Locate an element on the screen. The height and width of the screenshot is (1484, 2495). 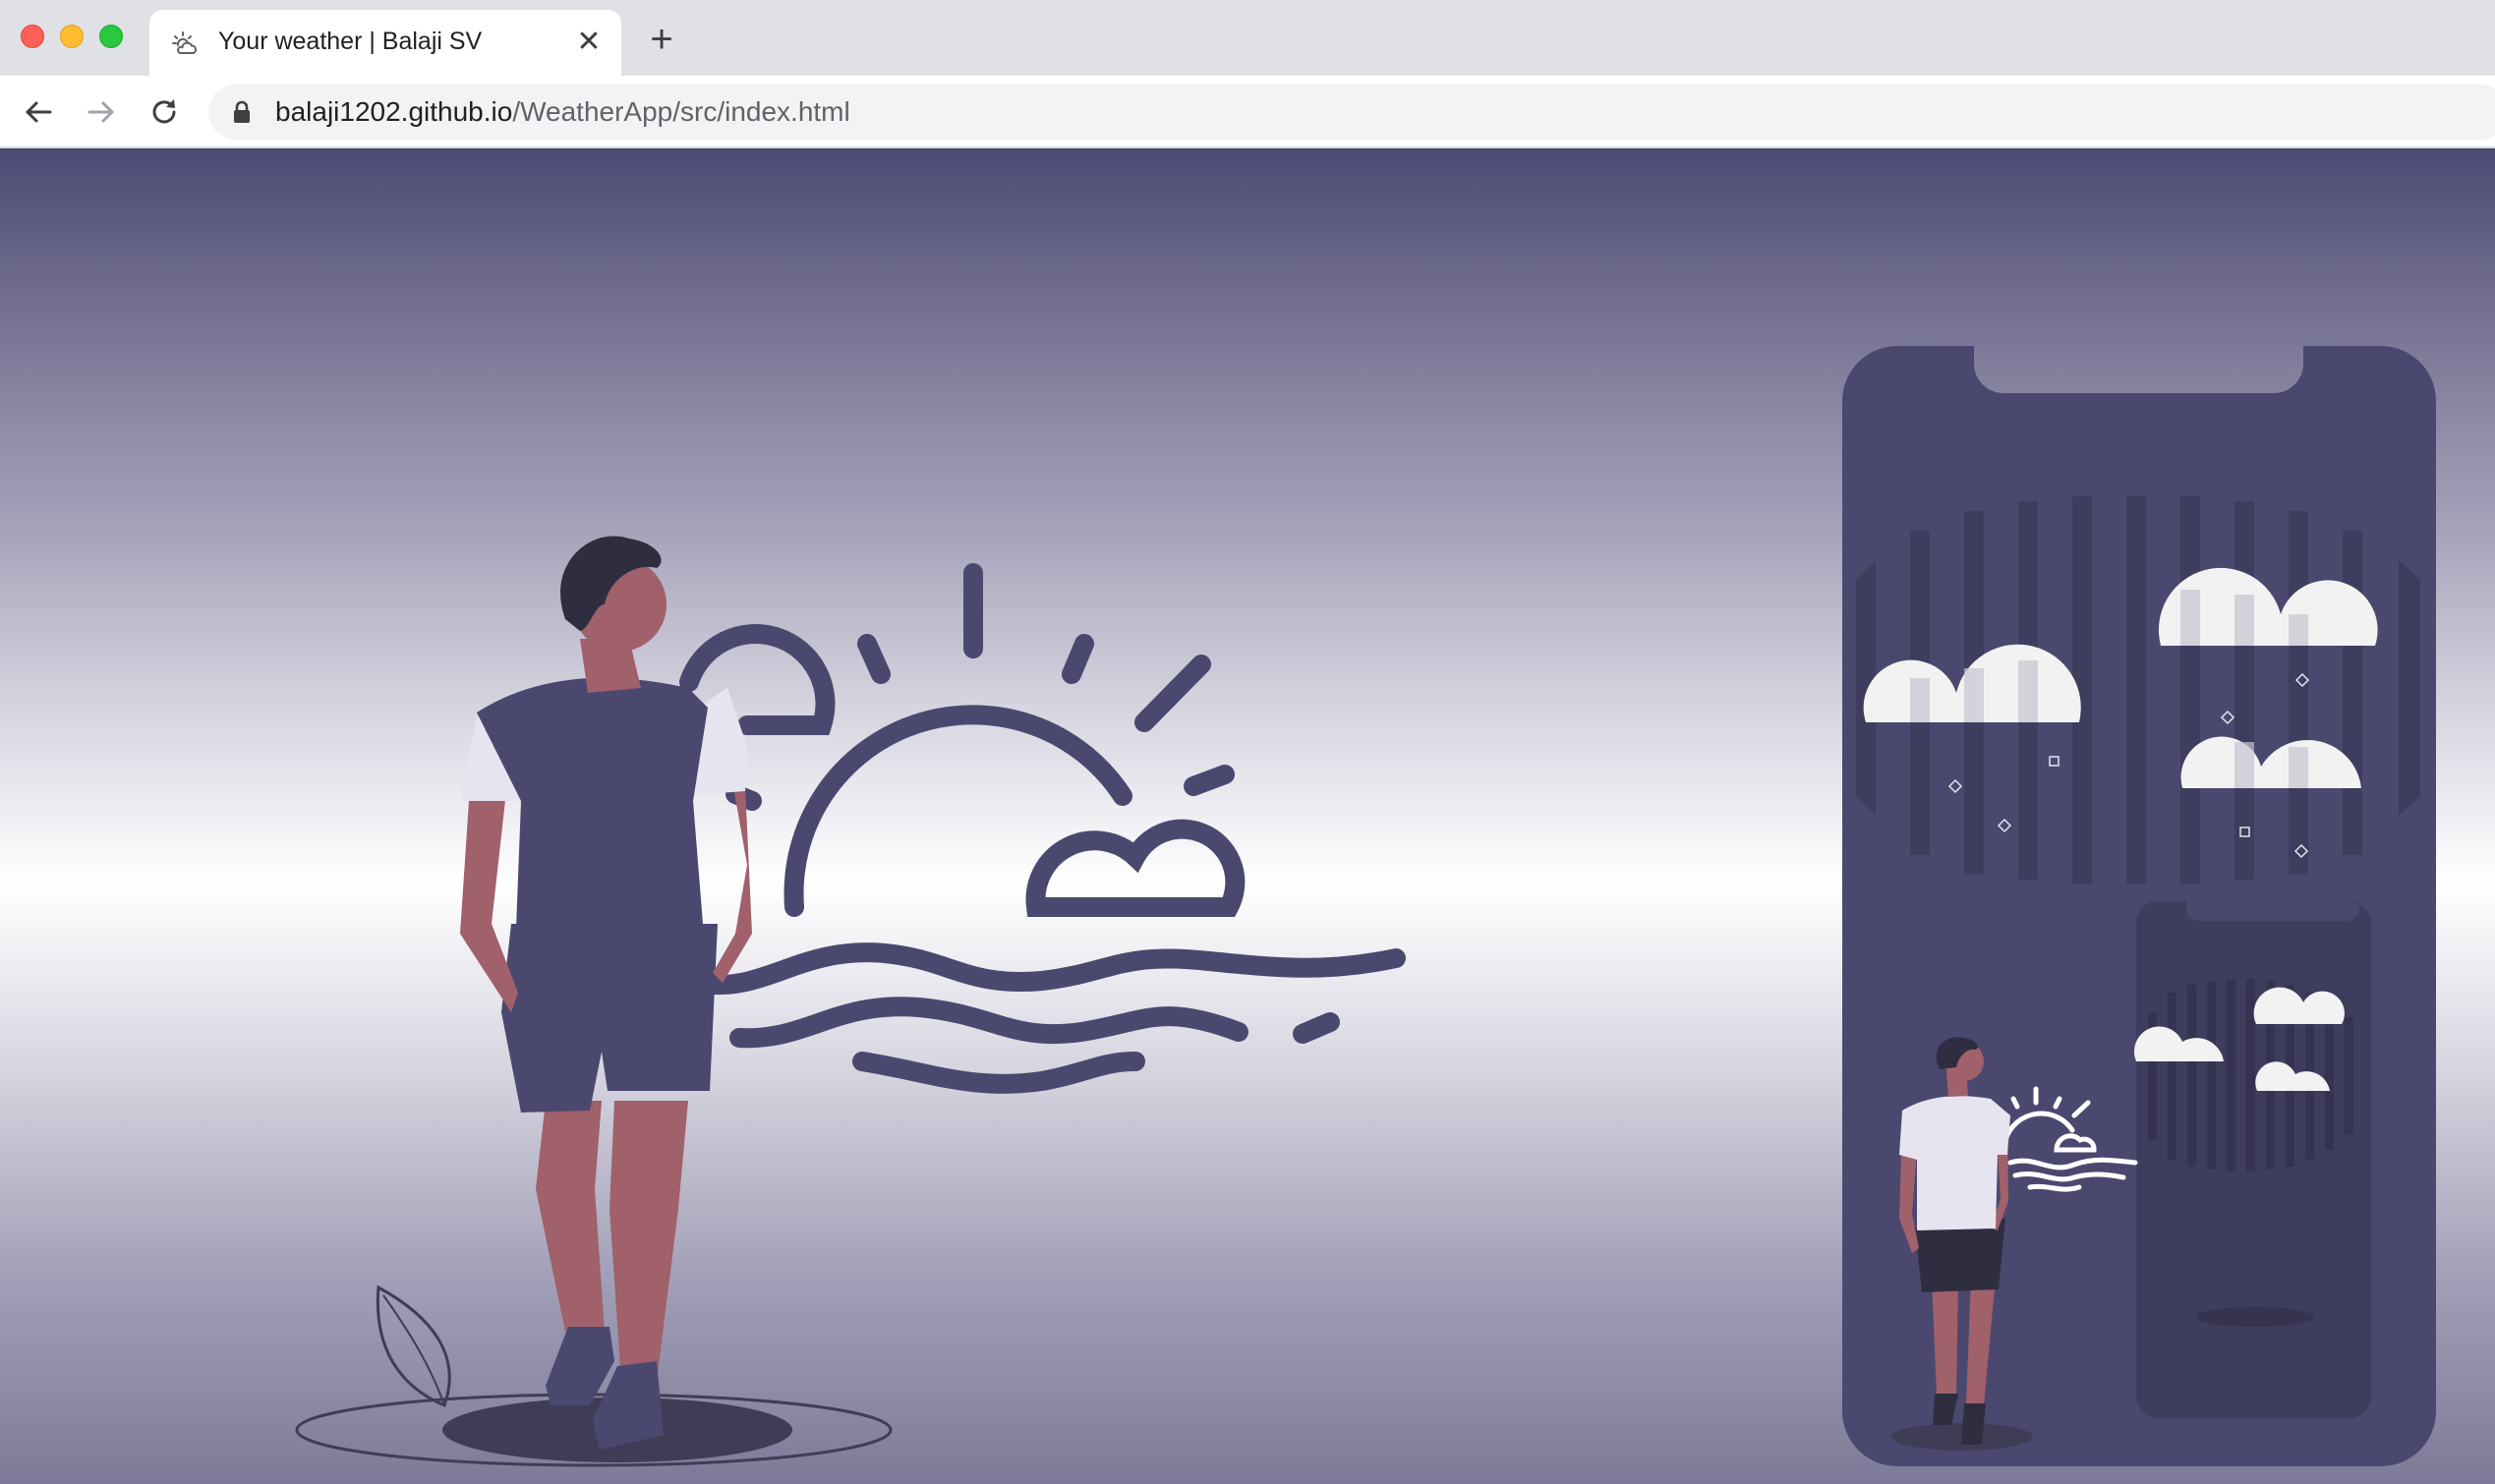
new-tab-button: + is located at coordinates (662, 39).